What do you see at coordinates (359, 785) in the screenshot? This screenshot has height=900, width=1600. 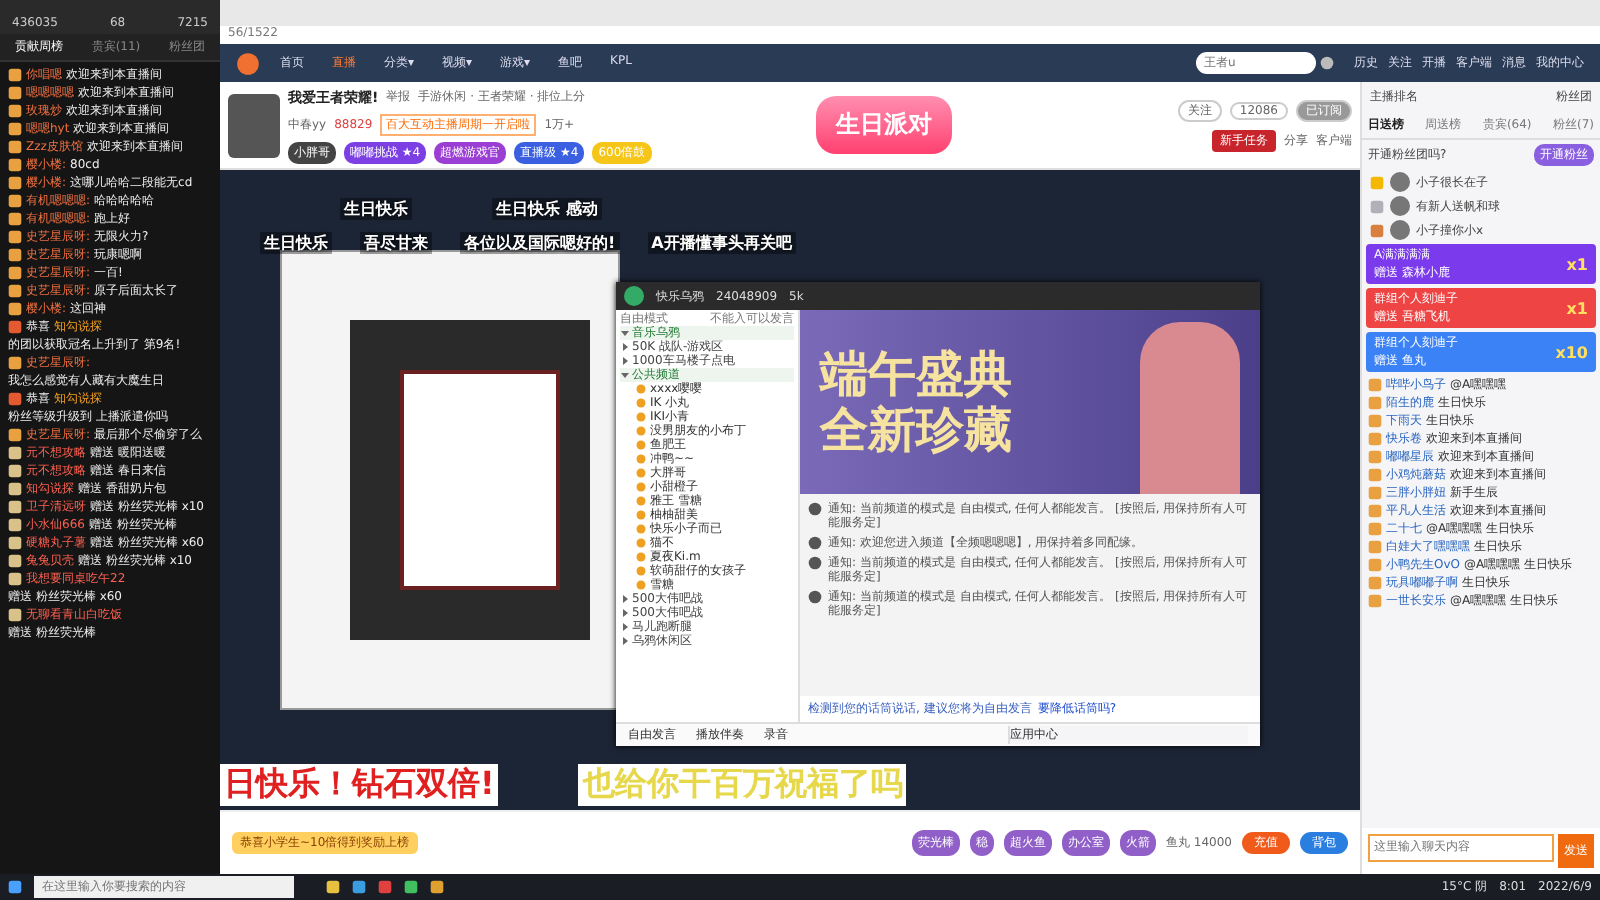 I see `danmaku-text: 日快乐！钻石双倍!` at bounding box center [359, 785].